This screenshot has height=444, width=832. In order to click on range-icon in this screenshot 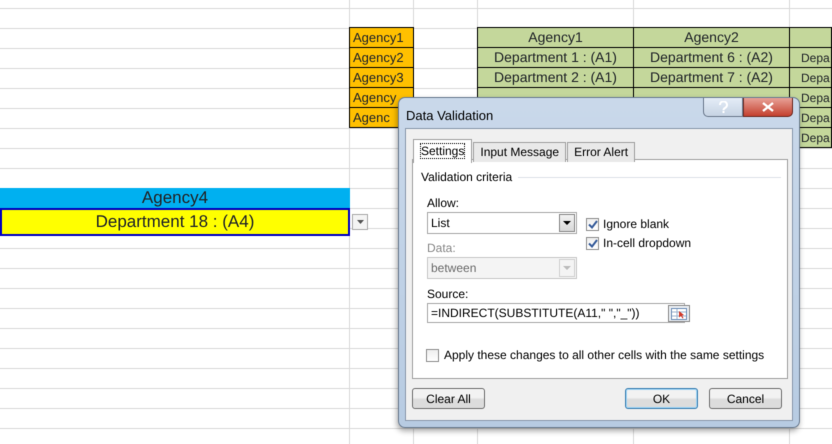, I will do `click(679, 314)`.